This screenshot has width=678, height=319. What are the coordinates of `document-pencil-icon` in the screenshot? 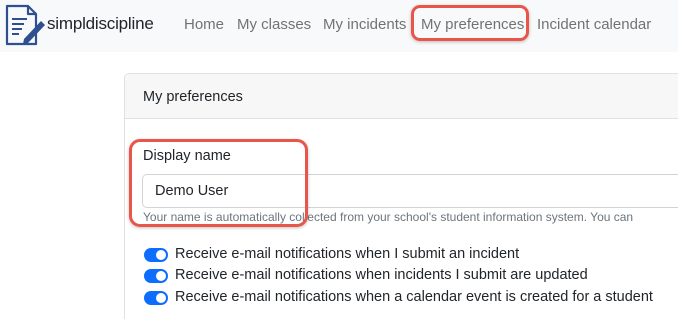 It's located at (24, 25).